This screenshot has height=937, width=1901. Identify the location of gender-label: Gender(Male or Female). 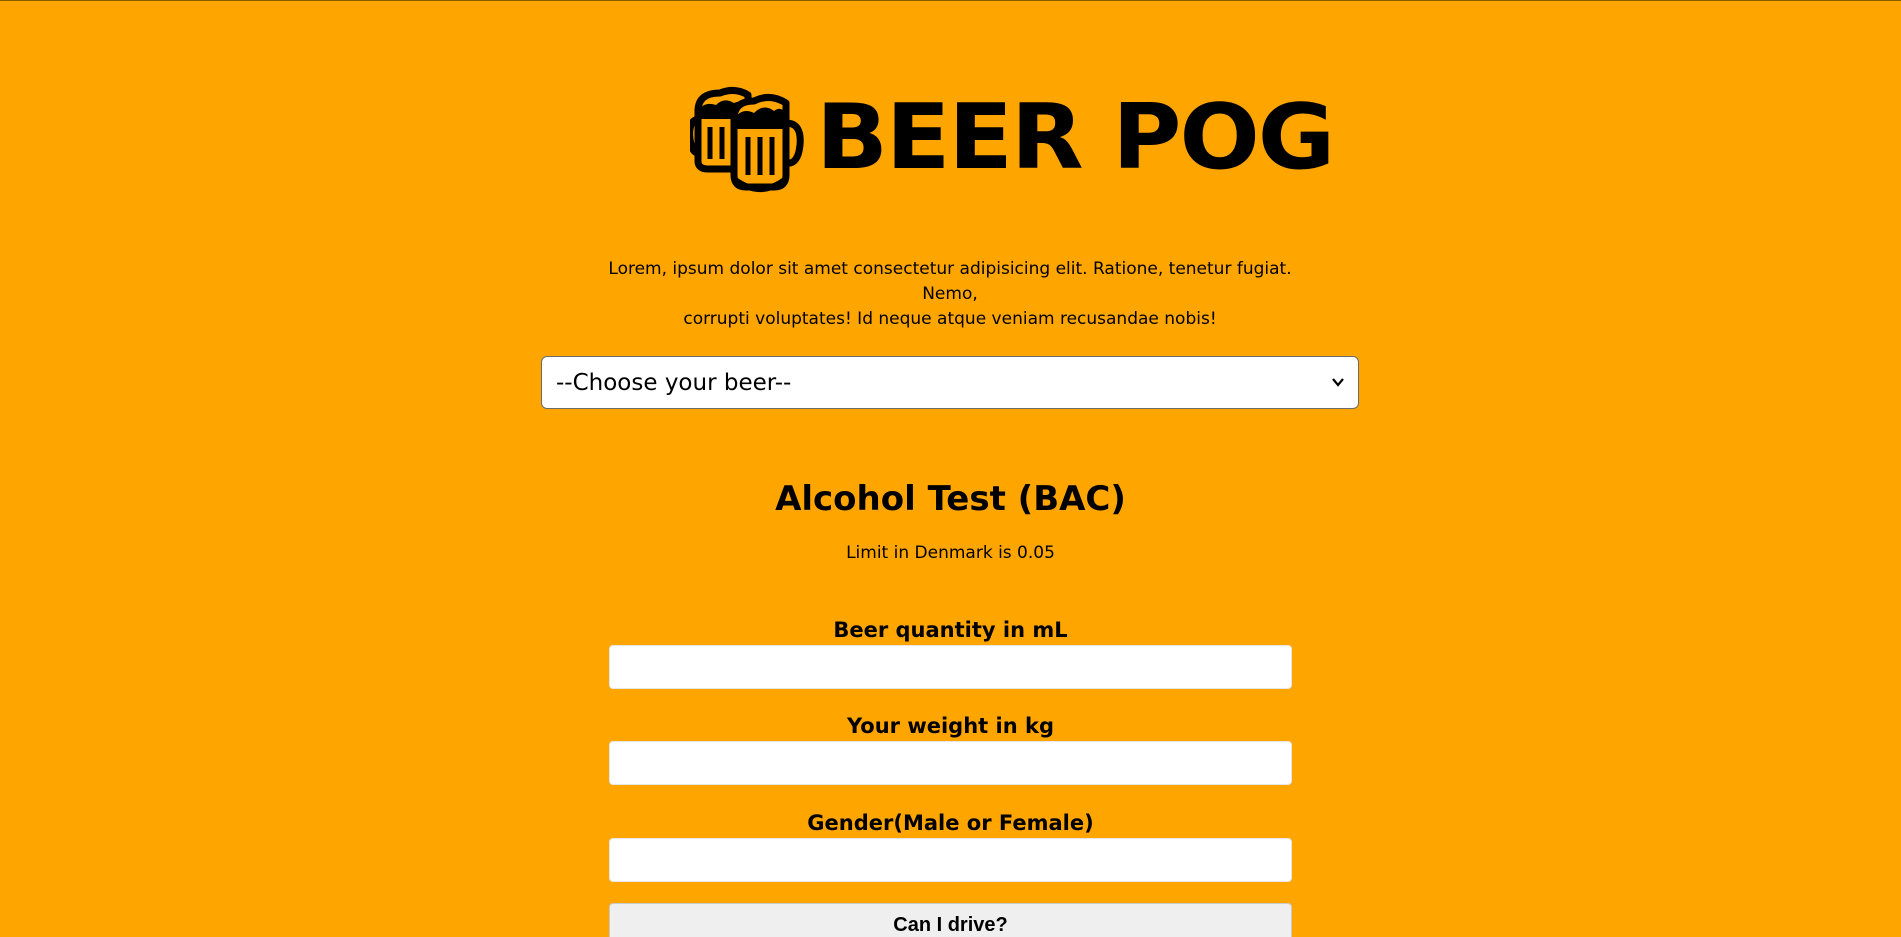
(950, 823).